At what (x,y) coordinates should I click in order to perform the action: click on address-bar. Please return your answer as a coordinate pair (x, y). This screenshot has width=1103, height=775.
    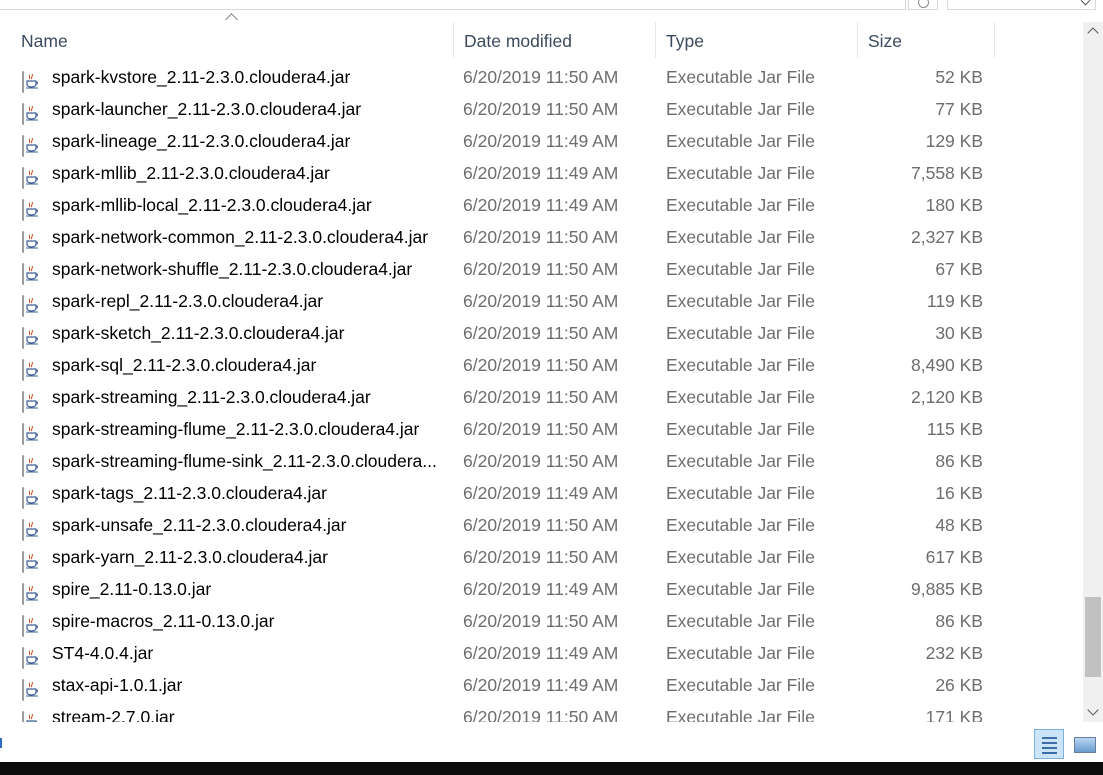
    Looking at the image, I should click on (453, 5).